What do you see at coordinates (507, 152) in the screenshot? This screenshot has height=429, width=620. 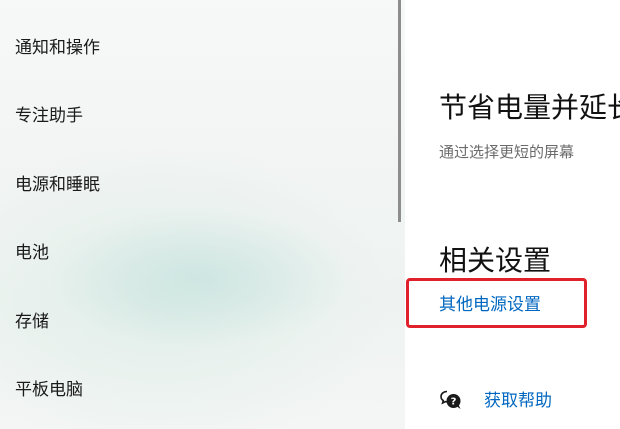 I see `save-power-description: 通过选择更短的屏幕` at bounding box center [507, 152].